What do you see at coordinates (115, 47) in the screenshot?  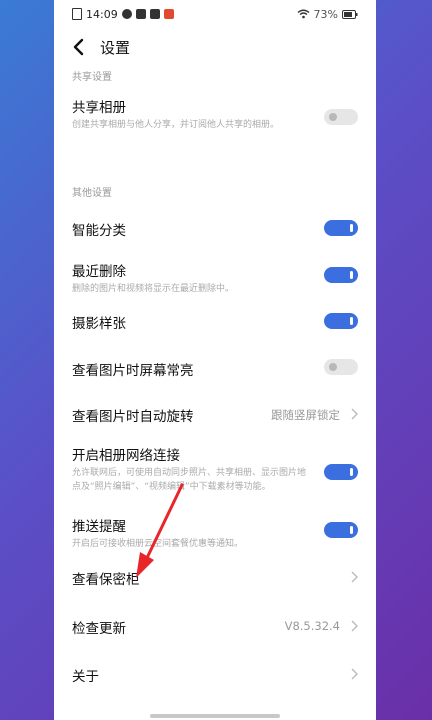 I see `page-title: 设置` at bounding box center [115, 47].